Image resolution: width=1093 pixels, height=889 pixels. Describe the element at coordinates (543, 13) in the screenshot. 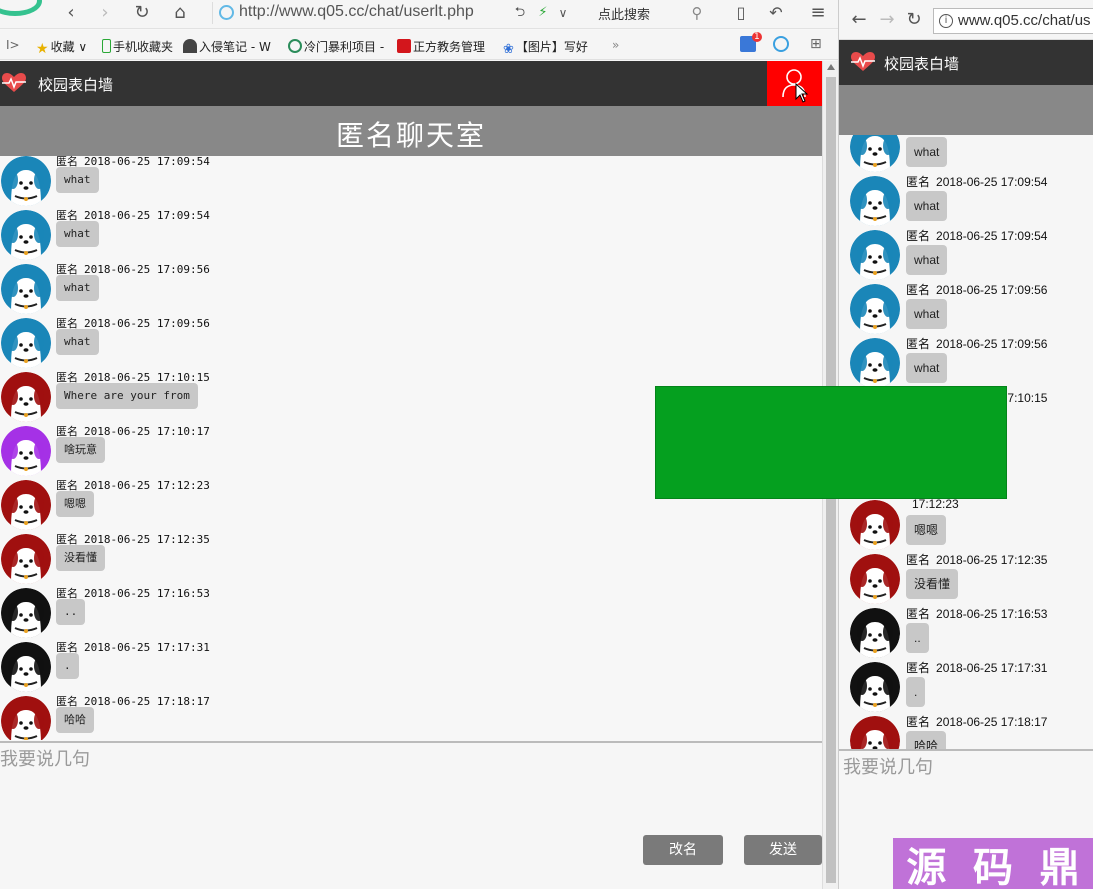

I see `speed-icon: ⚡` at that location.